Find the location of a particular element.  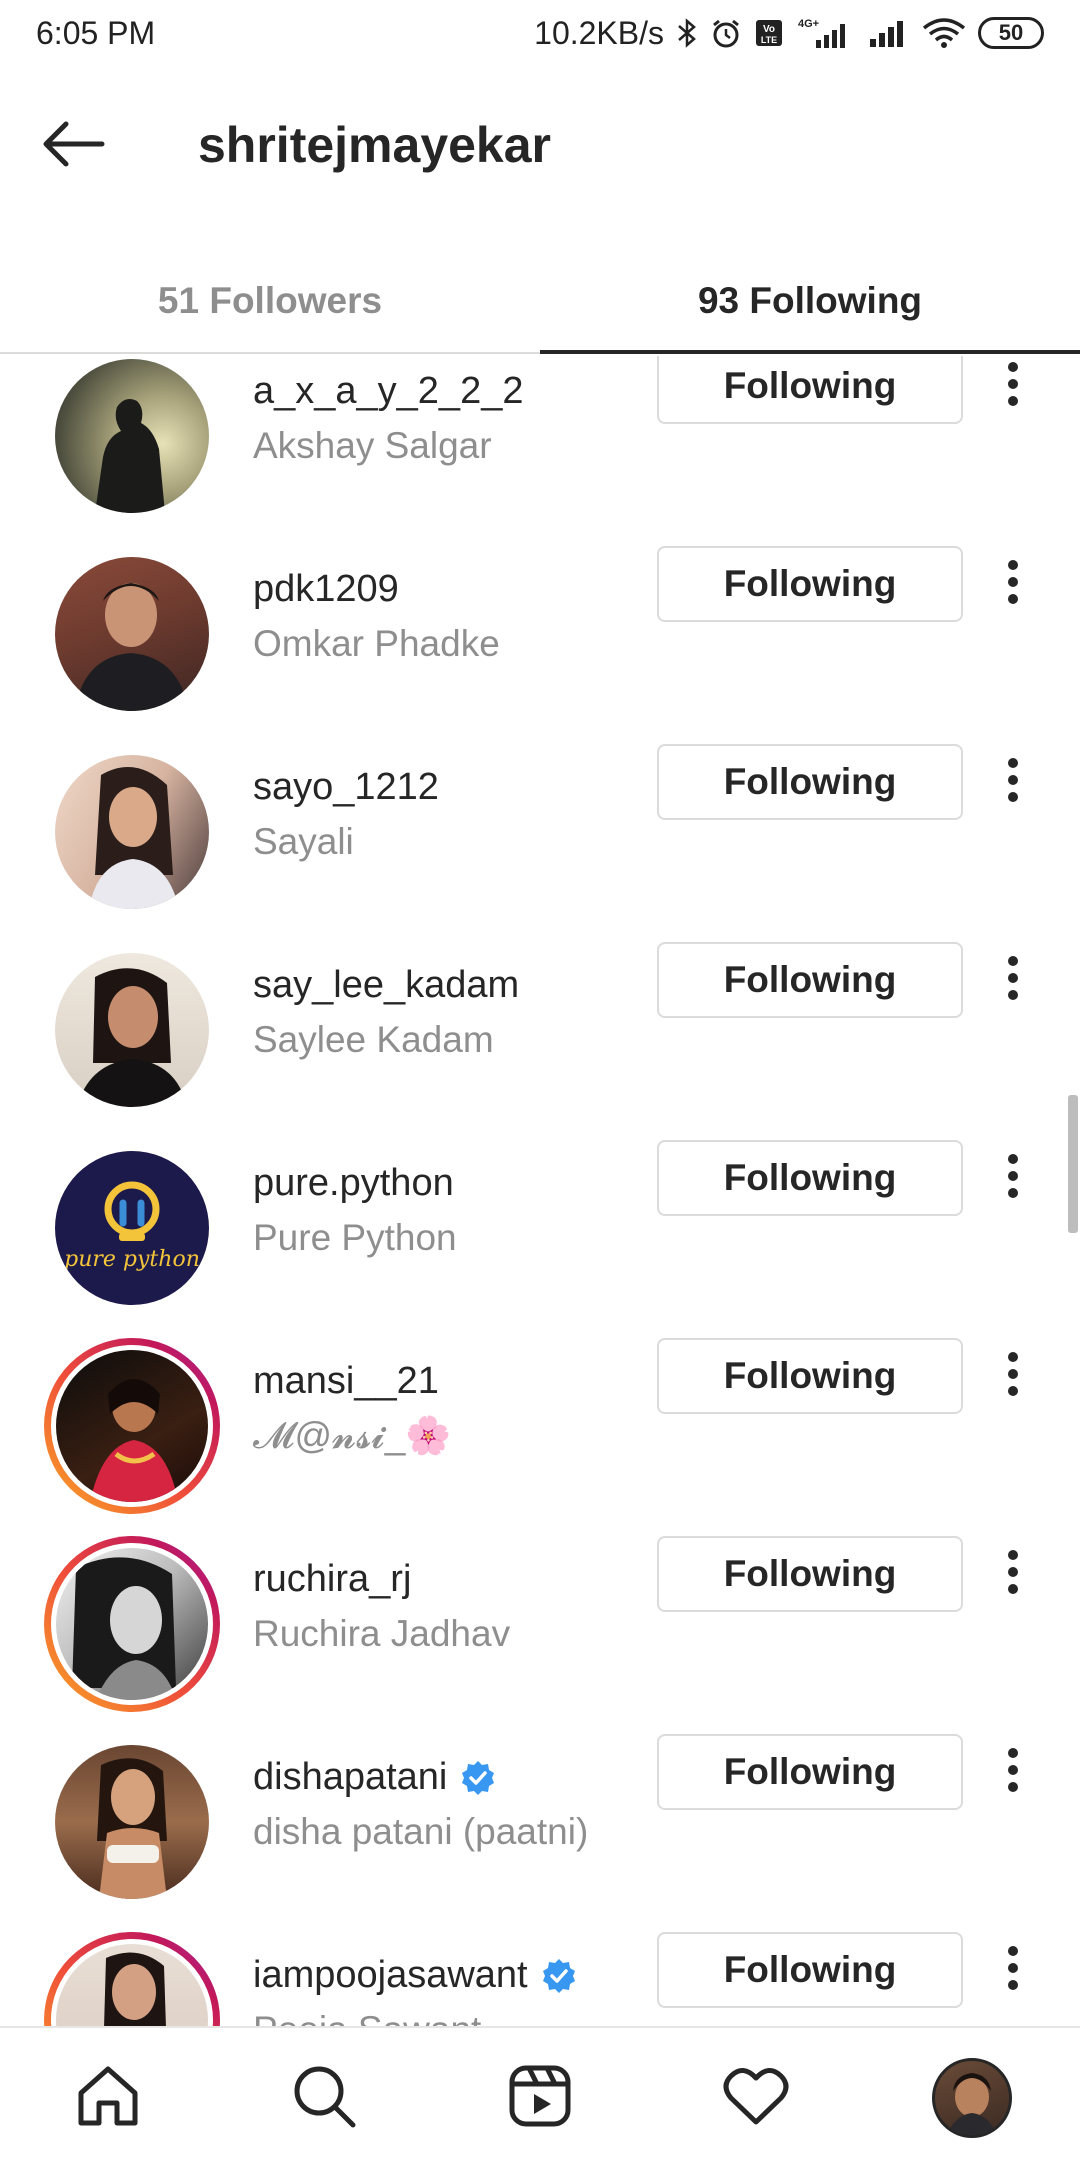

full-name: Pooja Sawant is located at coordinates (367, 2017).